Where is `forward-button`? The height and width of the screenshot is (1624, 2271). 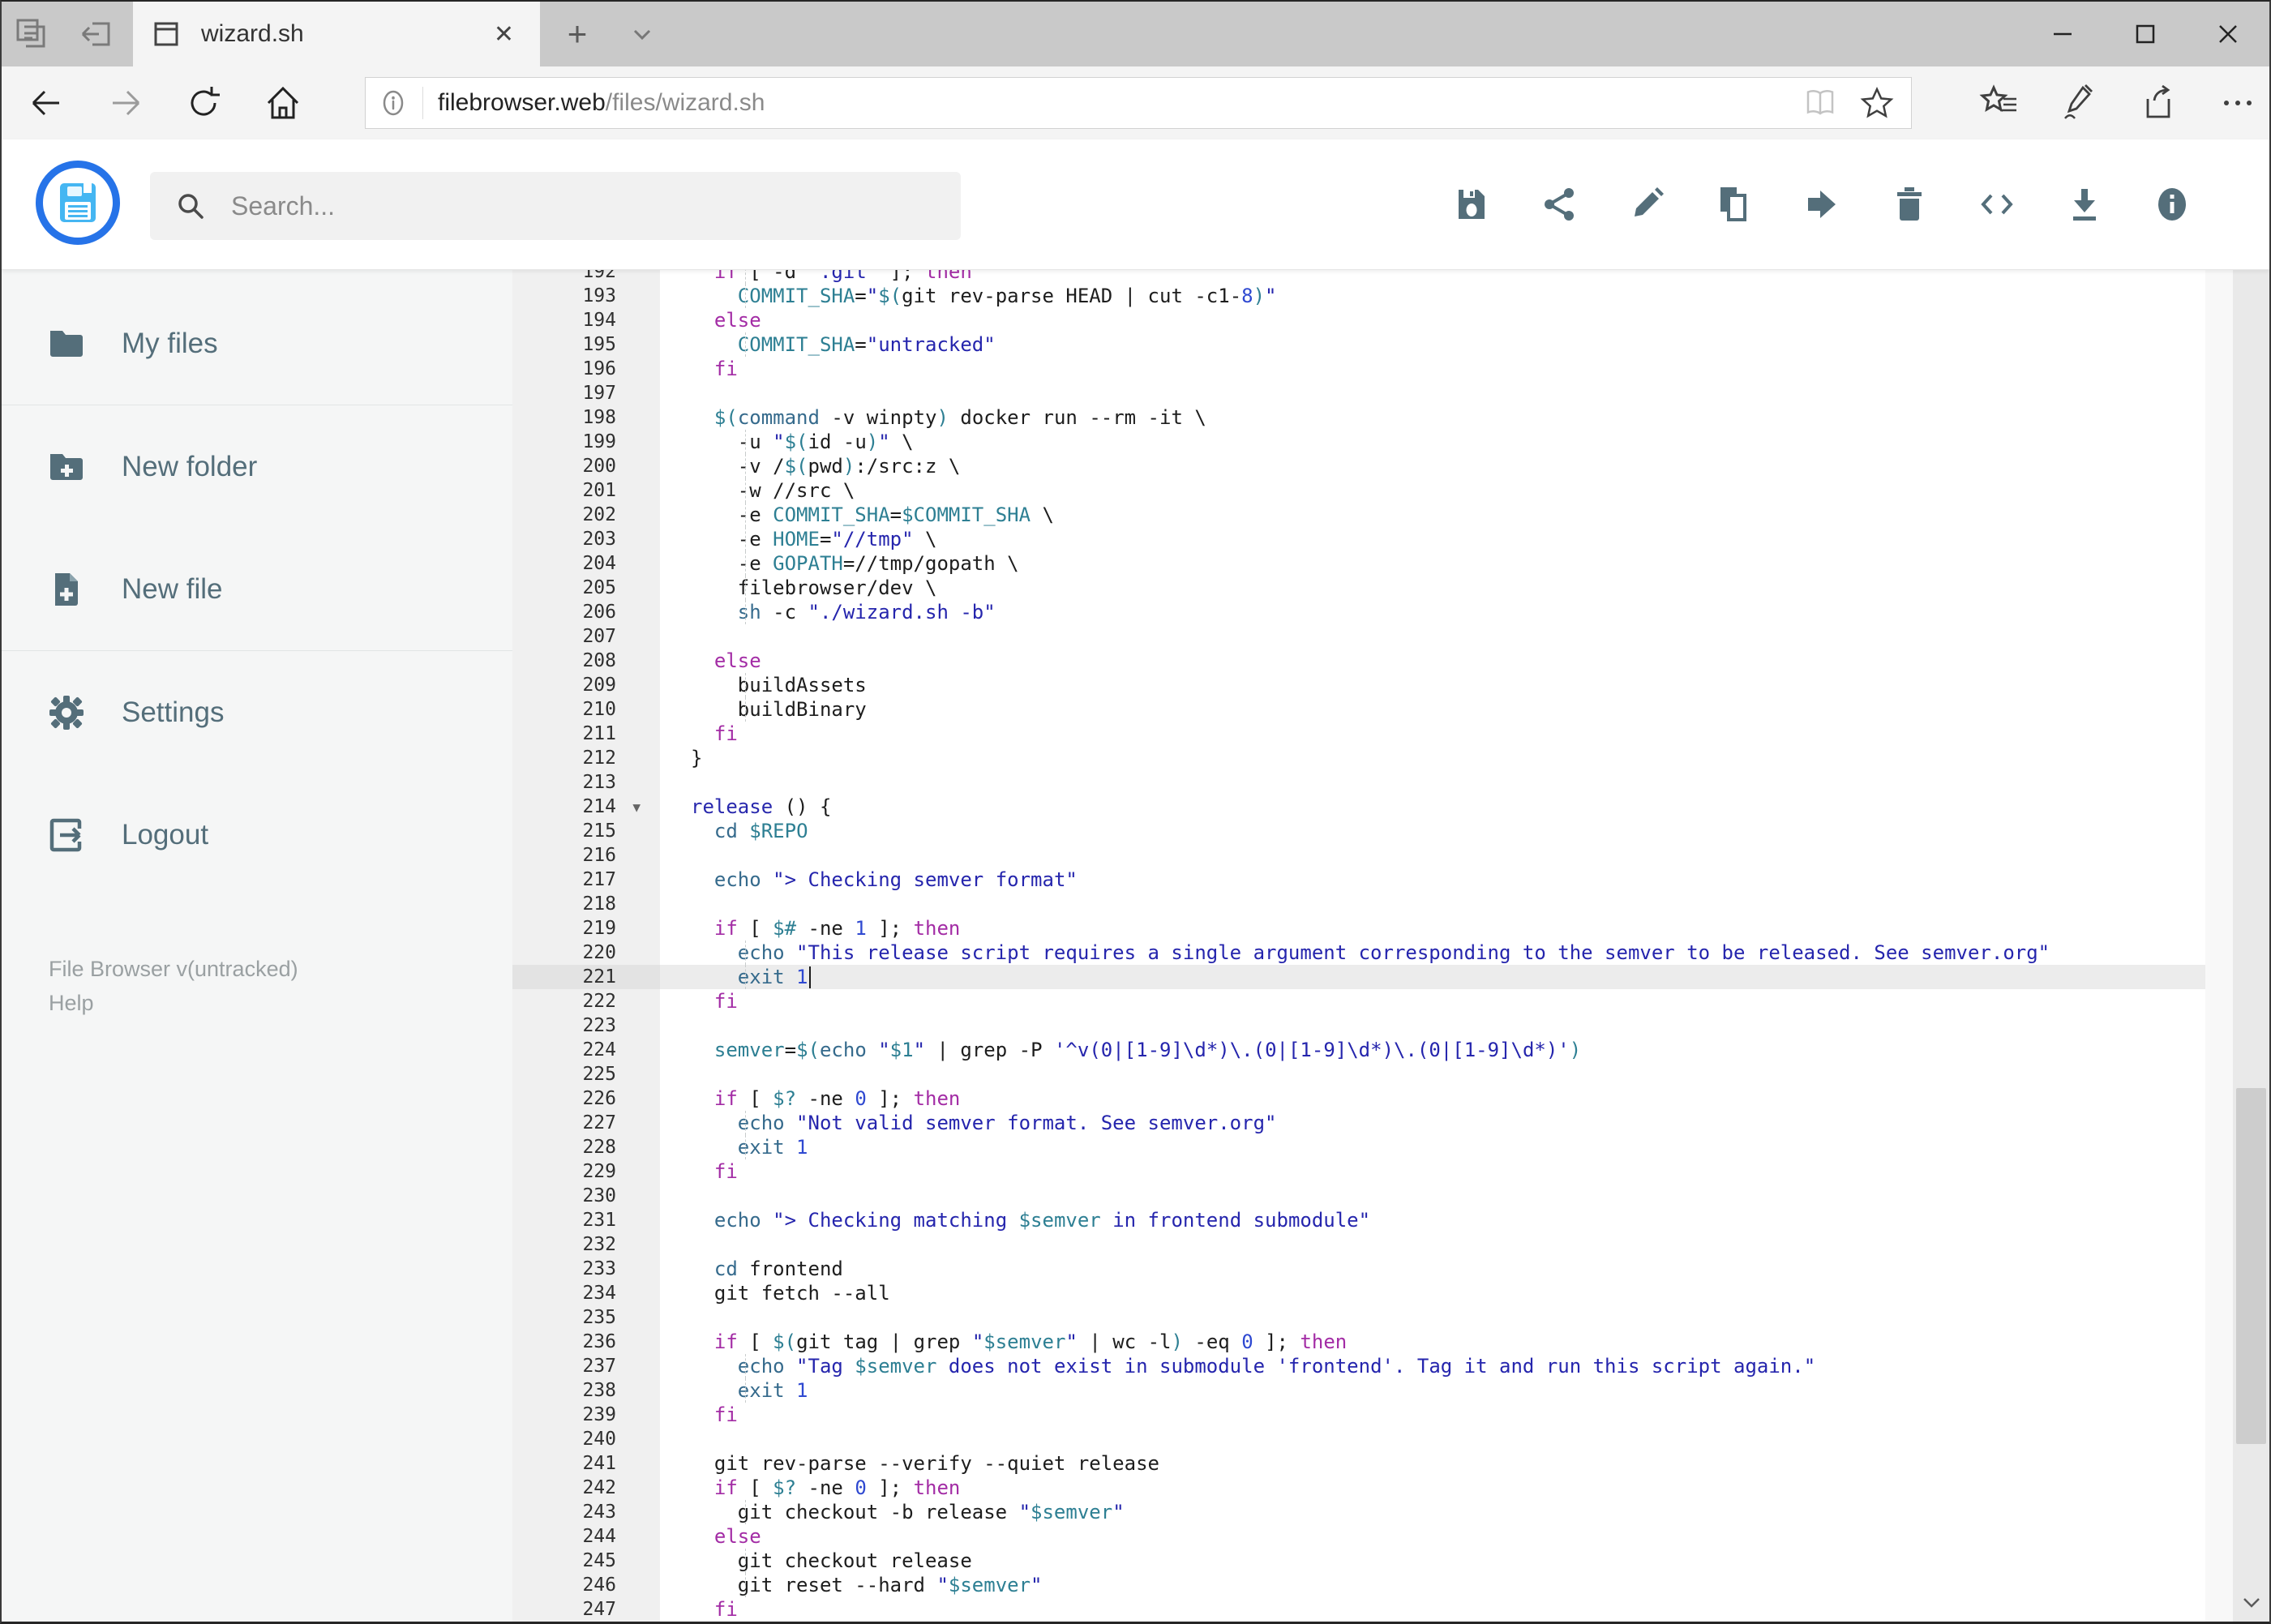
forward-button is located at coordinates (126, 102).